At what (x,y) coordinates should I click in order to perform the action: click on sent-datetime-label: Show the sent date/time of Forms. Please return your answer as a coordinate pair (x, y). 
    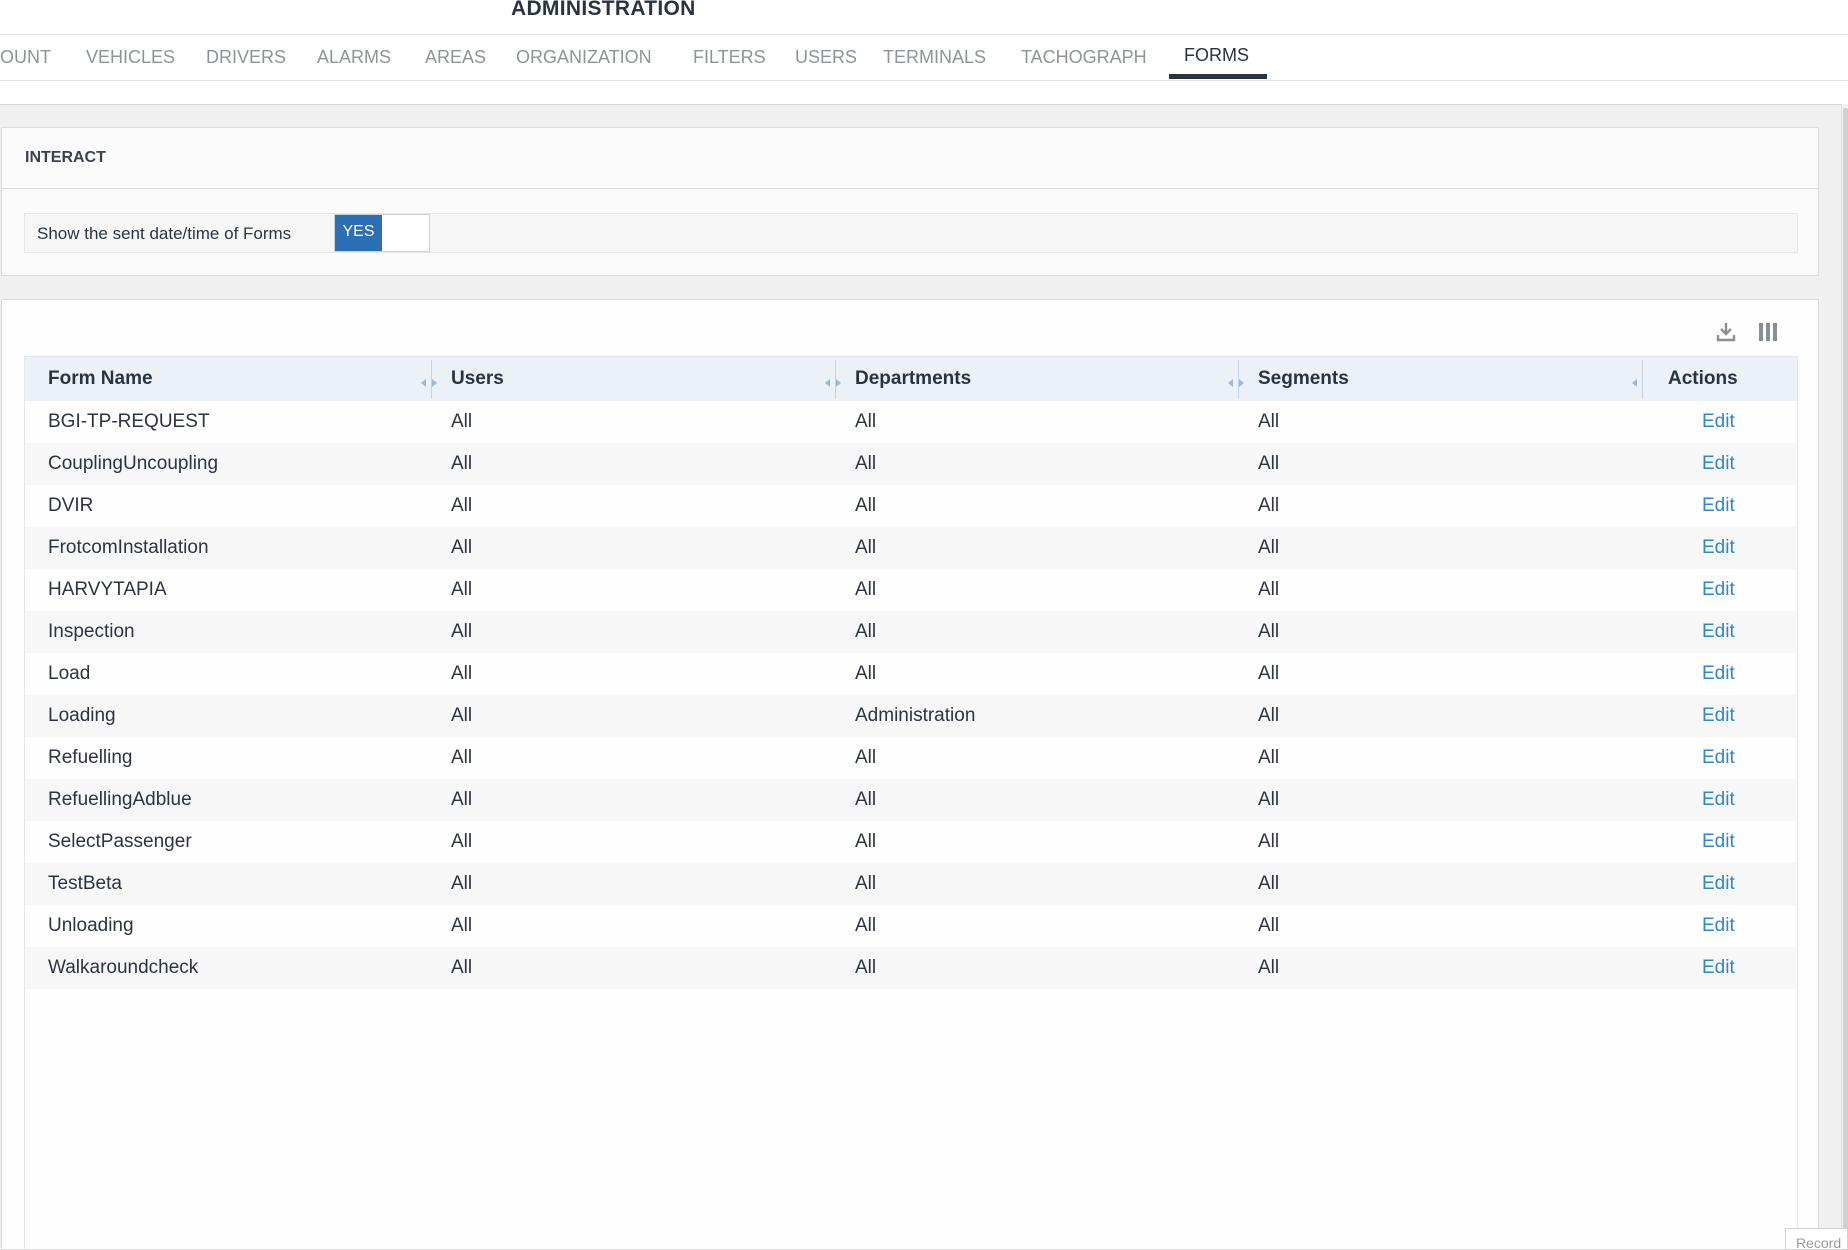
    Looking at the image, I should click on (164, 233).